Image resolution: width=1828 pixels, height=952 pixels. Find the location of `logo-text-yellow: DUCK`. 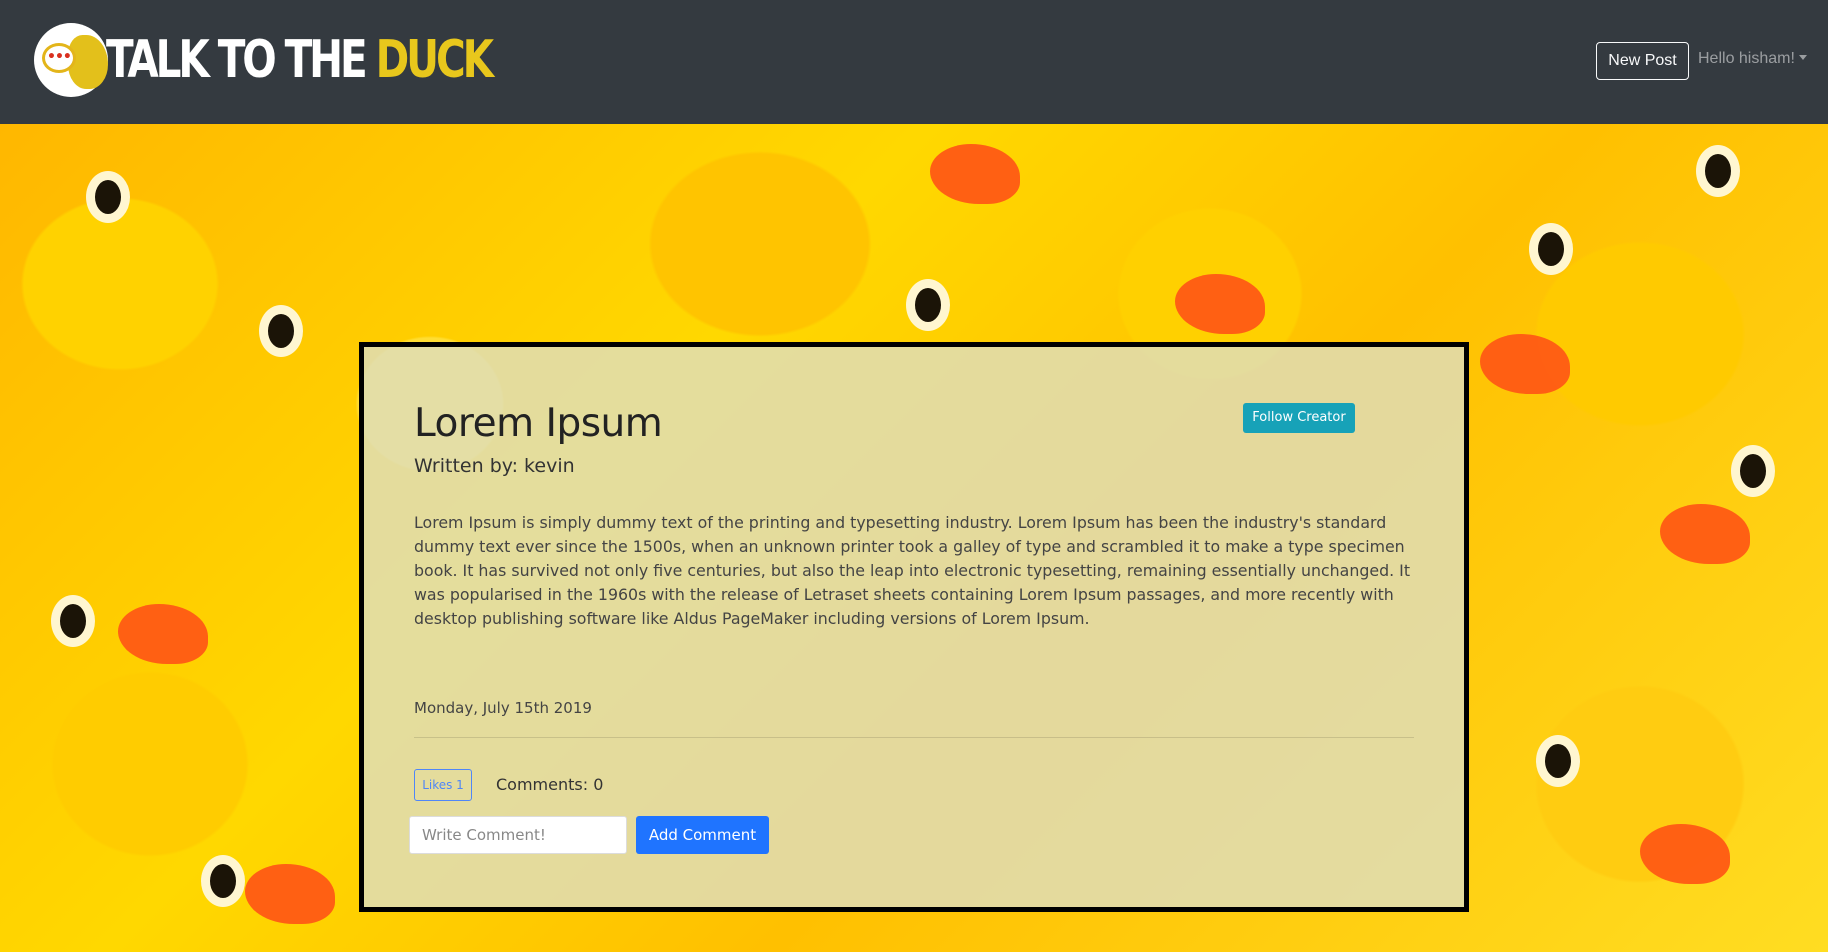

logo-text-yellow: DUCK is located at coordinates (434, 60).